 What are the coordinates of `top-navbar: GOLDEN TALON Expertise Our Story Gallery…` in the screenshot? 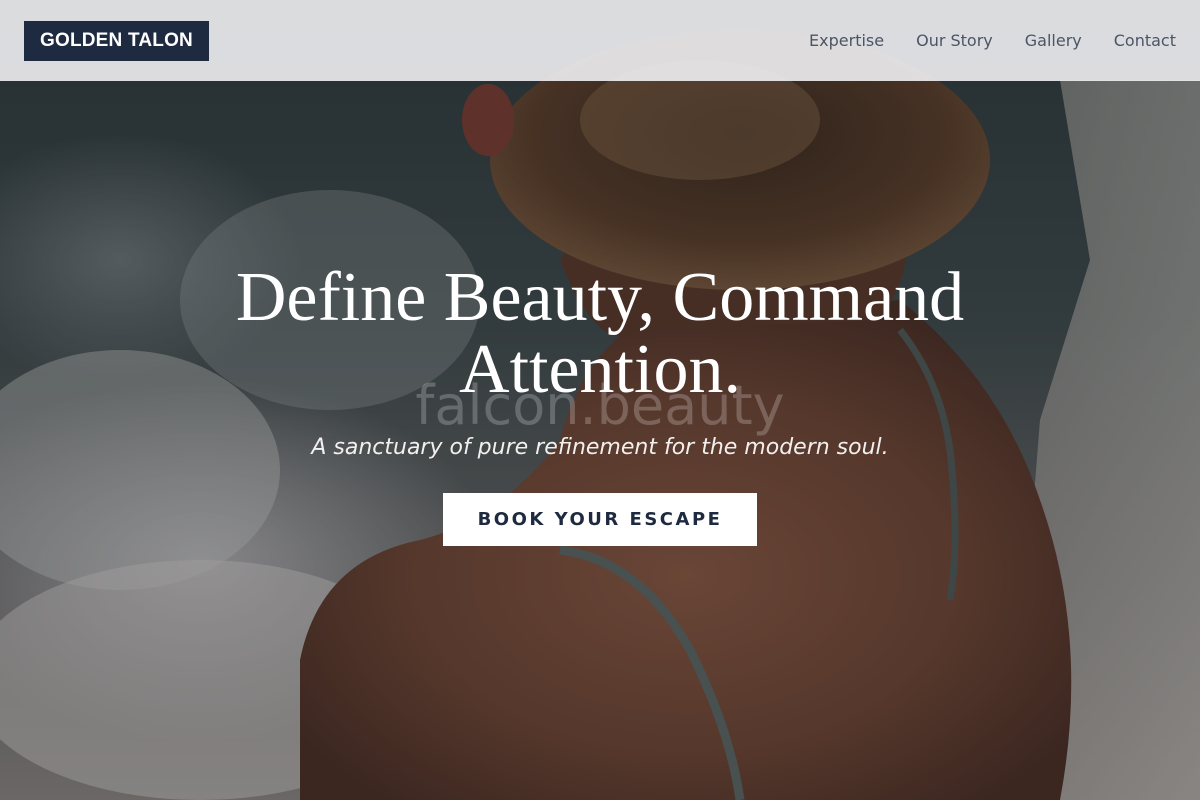 It's located at (600, 40).